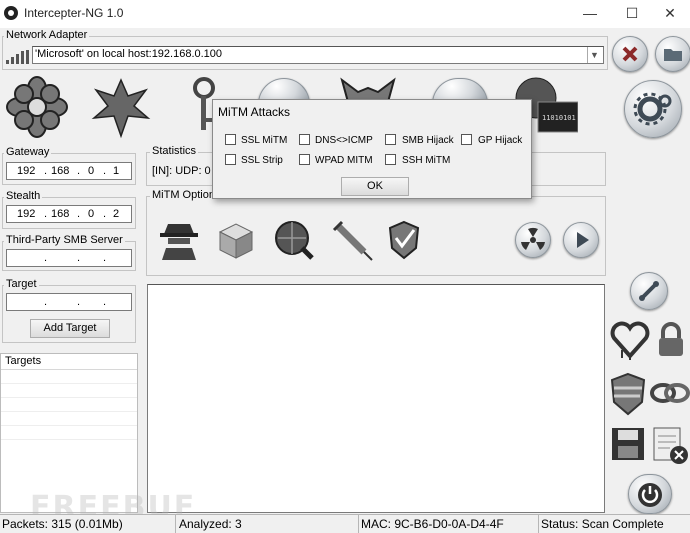  Describe the element at coordinates (594, 55) in the screenshot. I see `chevron-down-icon: ▼` at that location.